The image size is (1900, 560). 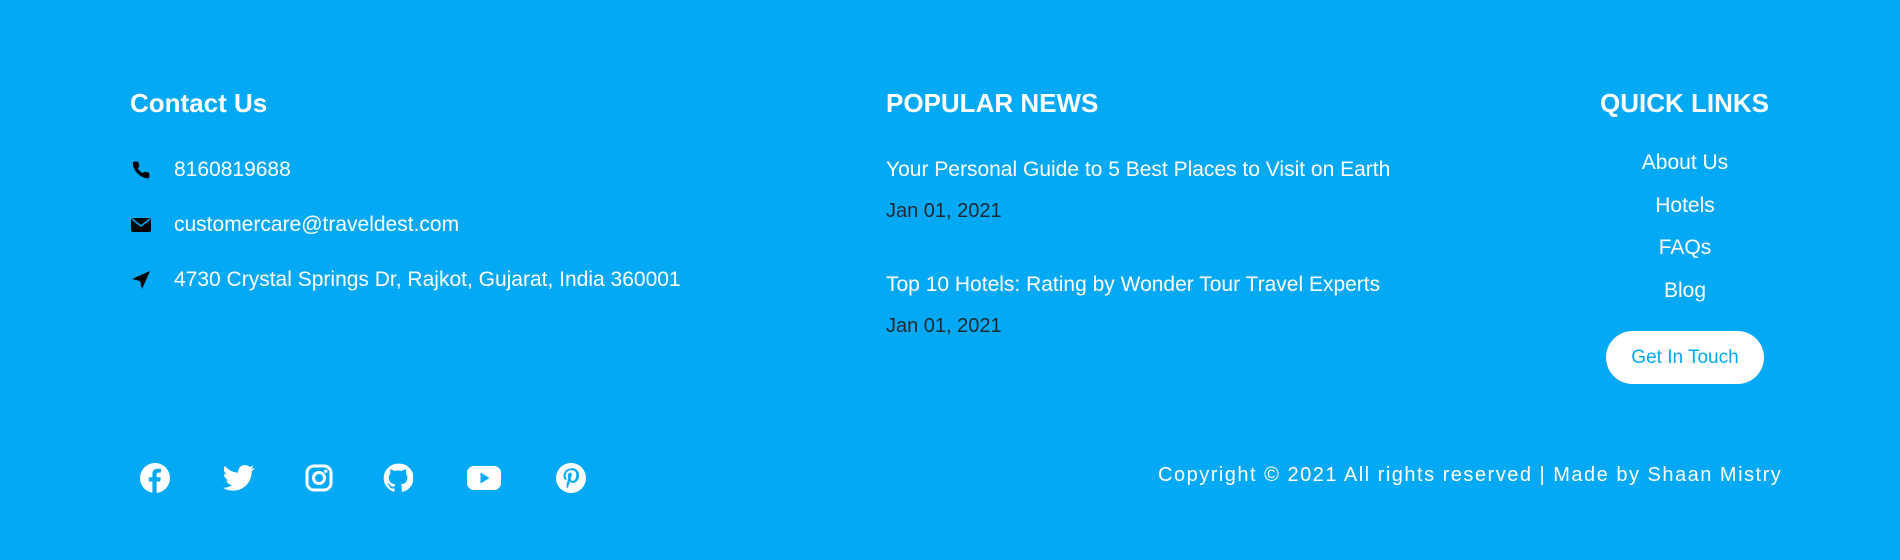 I want to click on quick-links-list: About Us Hotels FAQs Blog, so click(x=1685, y=233).